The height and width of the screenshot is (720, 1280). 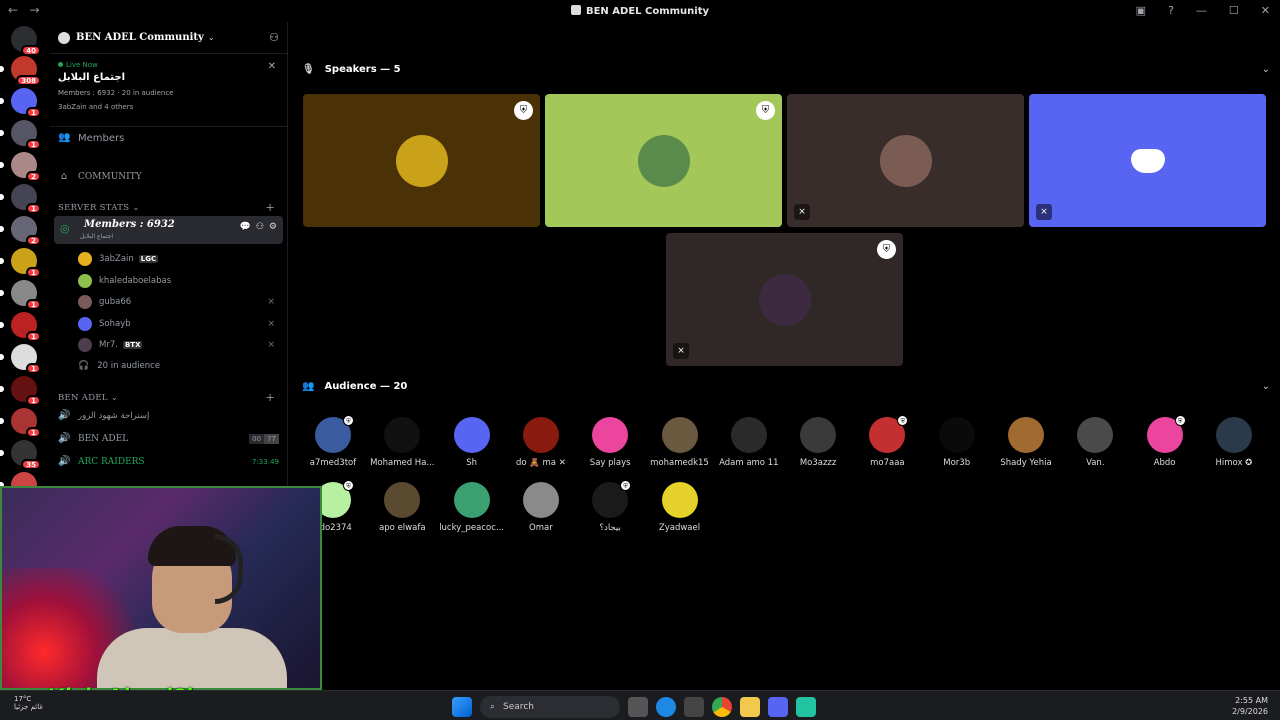 What do you see at coordinates (168, 439) in the screenshot?
I see `voice-channel-2: 🔊 BEN ADEL 00 77` at bounding box center [168, 439].